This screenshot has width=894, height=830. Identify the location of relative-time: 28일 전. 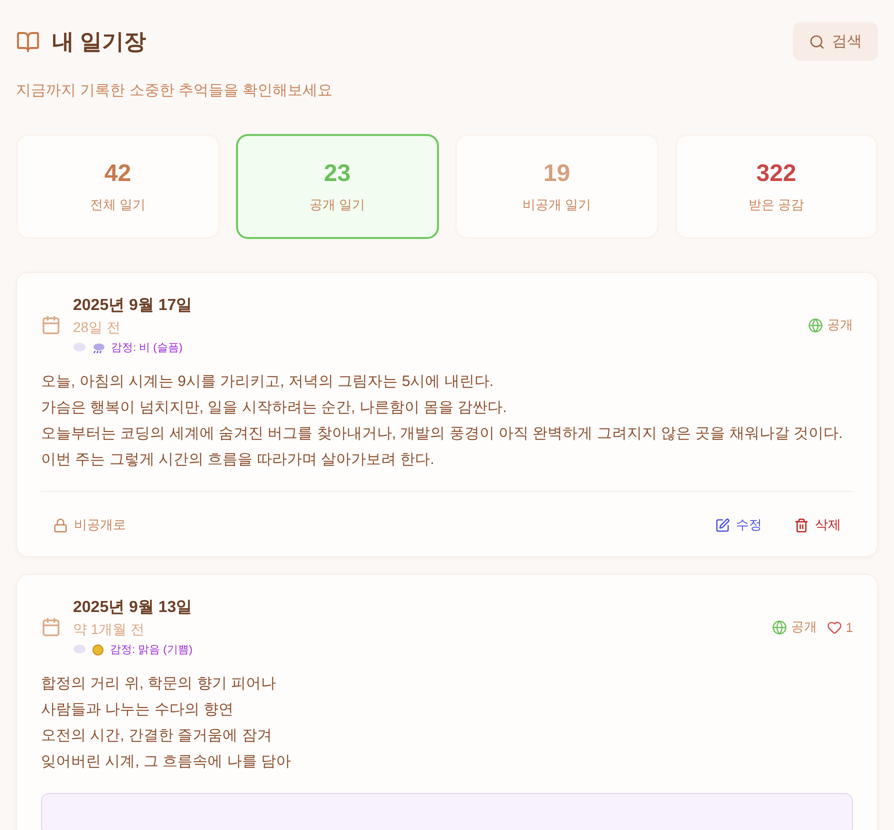
(97, 328).